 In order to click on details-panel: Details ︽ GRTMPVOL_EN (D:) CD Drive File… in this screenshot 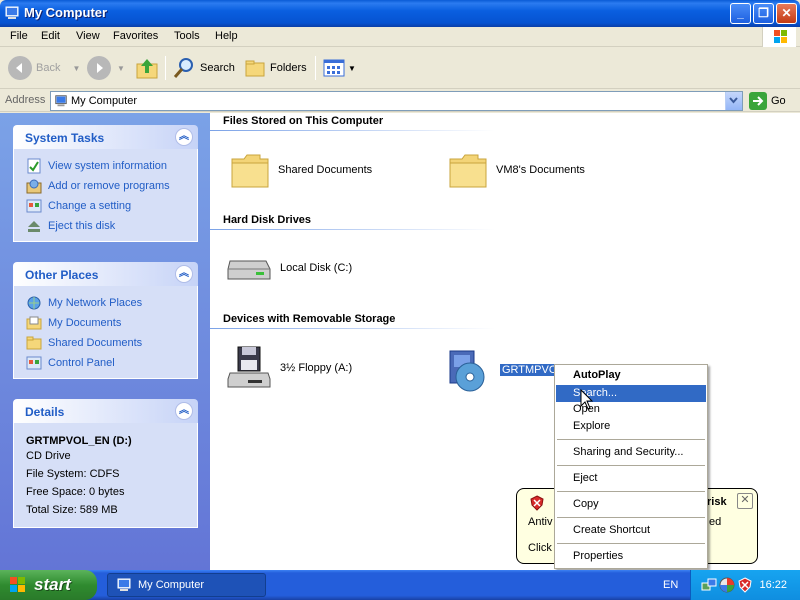, I will do `click(105, 463)`.